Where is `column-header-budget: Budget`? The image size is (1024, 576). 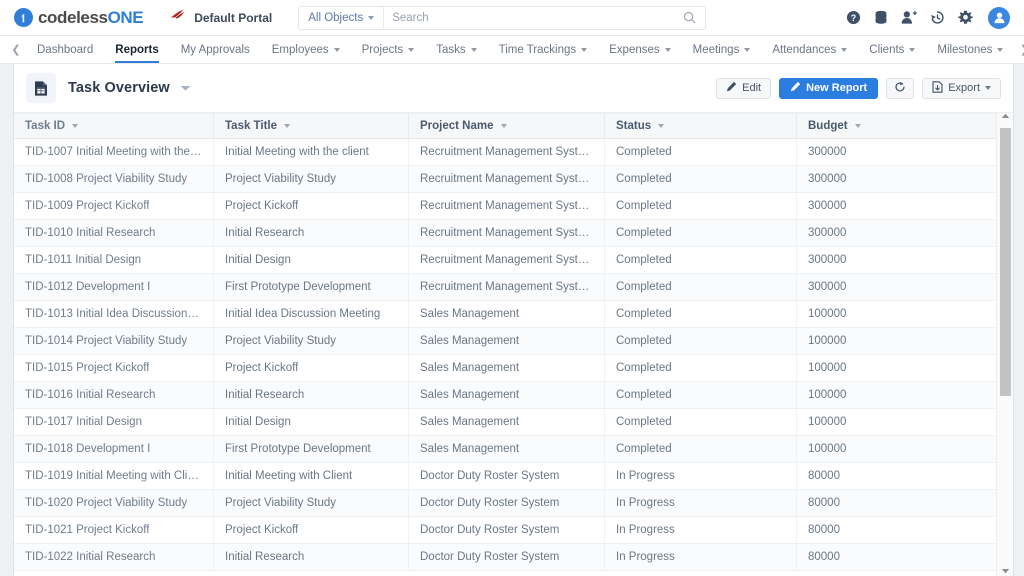 column-header-budget: Budget is located at coordinates (896, 126).